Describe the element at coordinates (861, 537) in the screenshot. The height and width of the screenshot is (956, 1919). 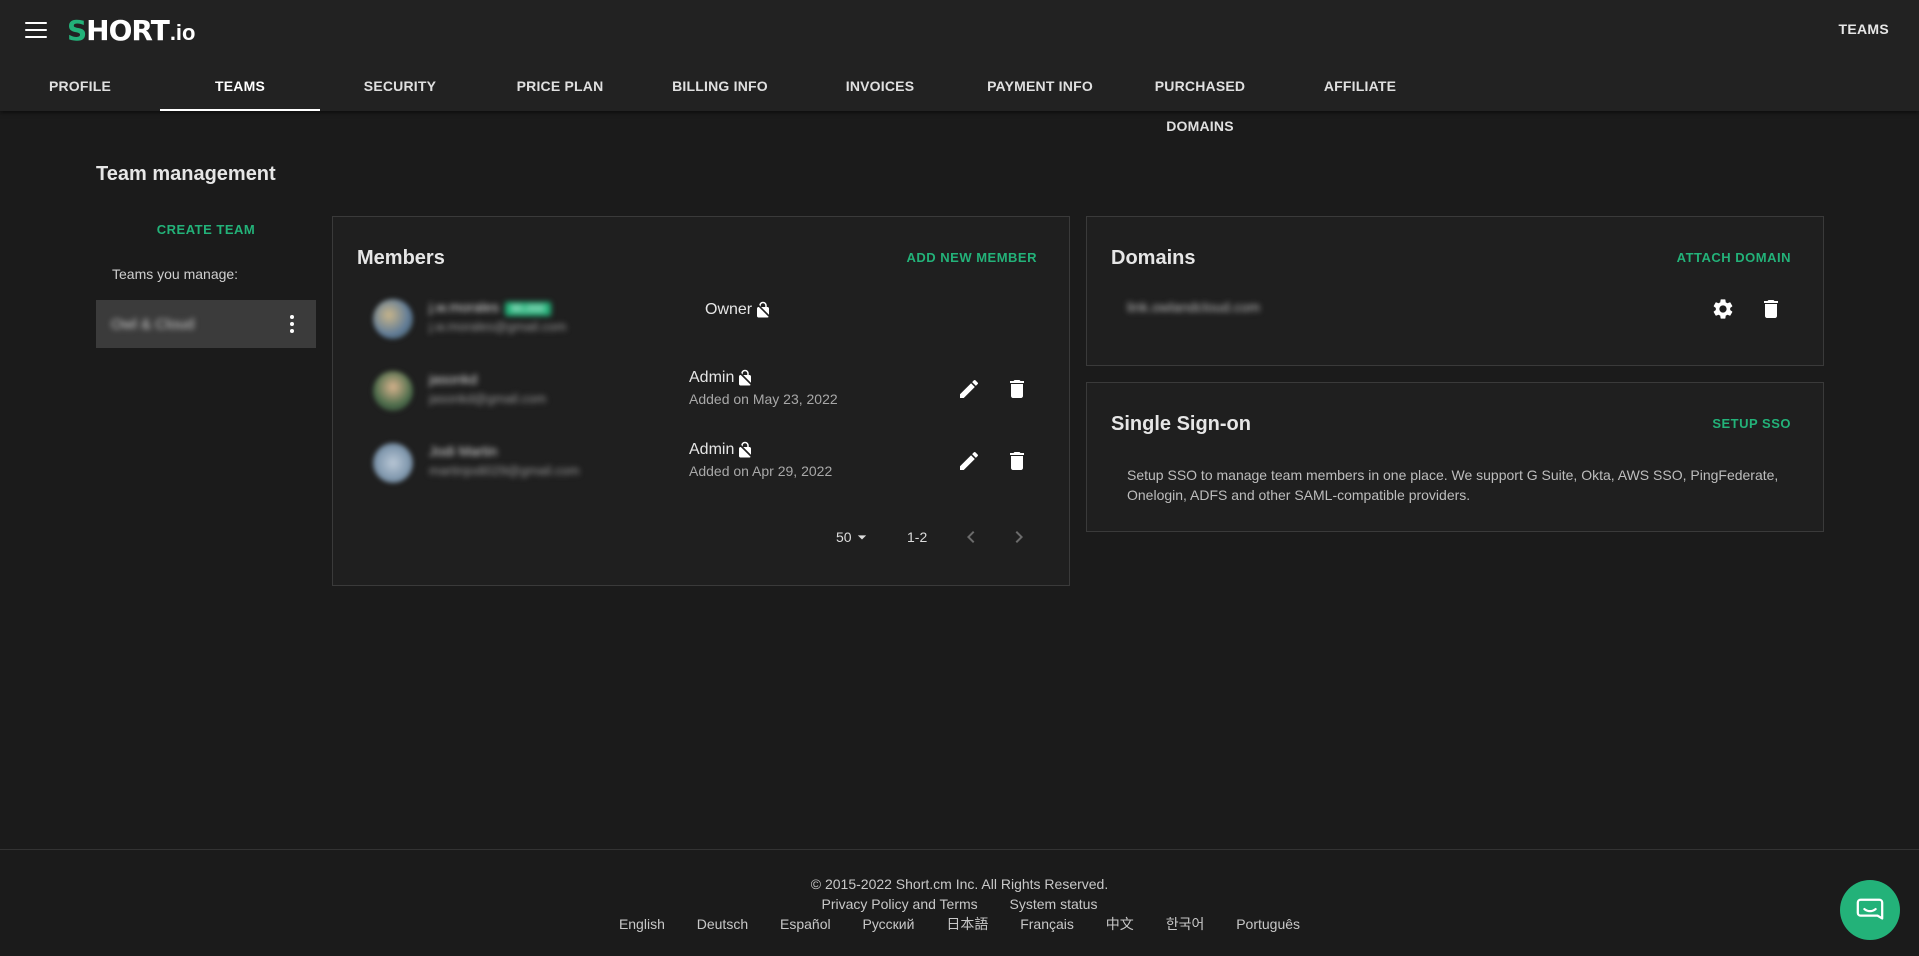
I see `caret-down-icon` at that location.